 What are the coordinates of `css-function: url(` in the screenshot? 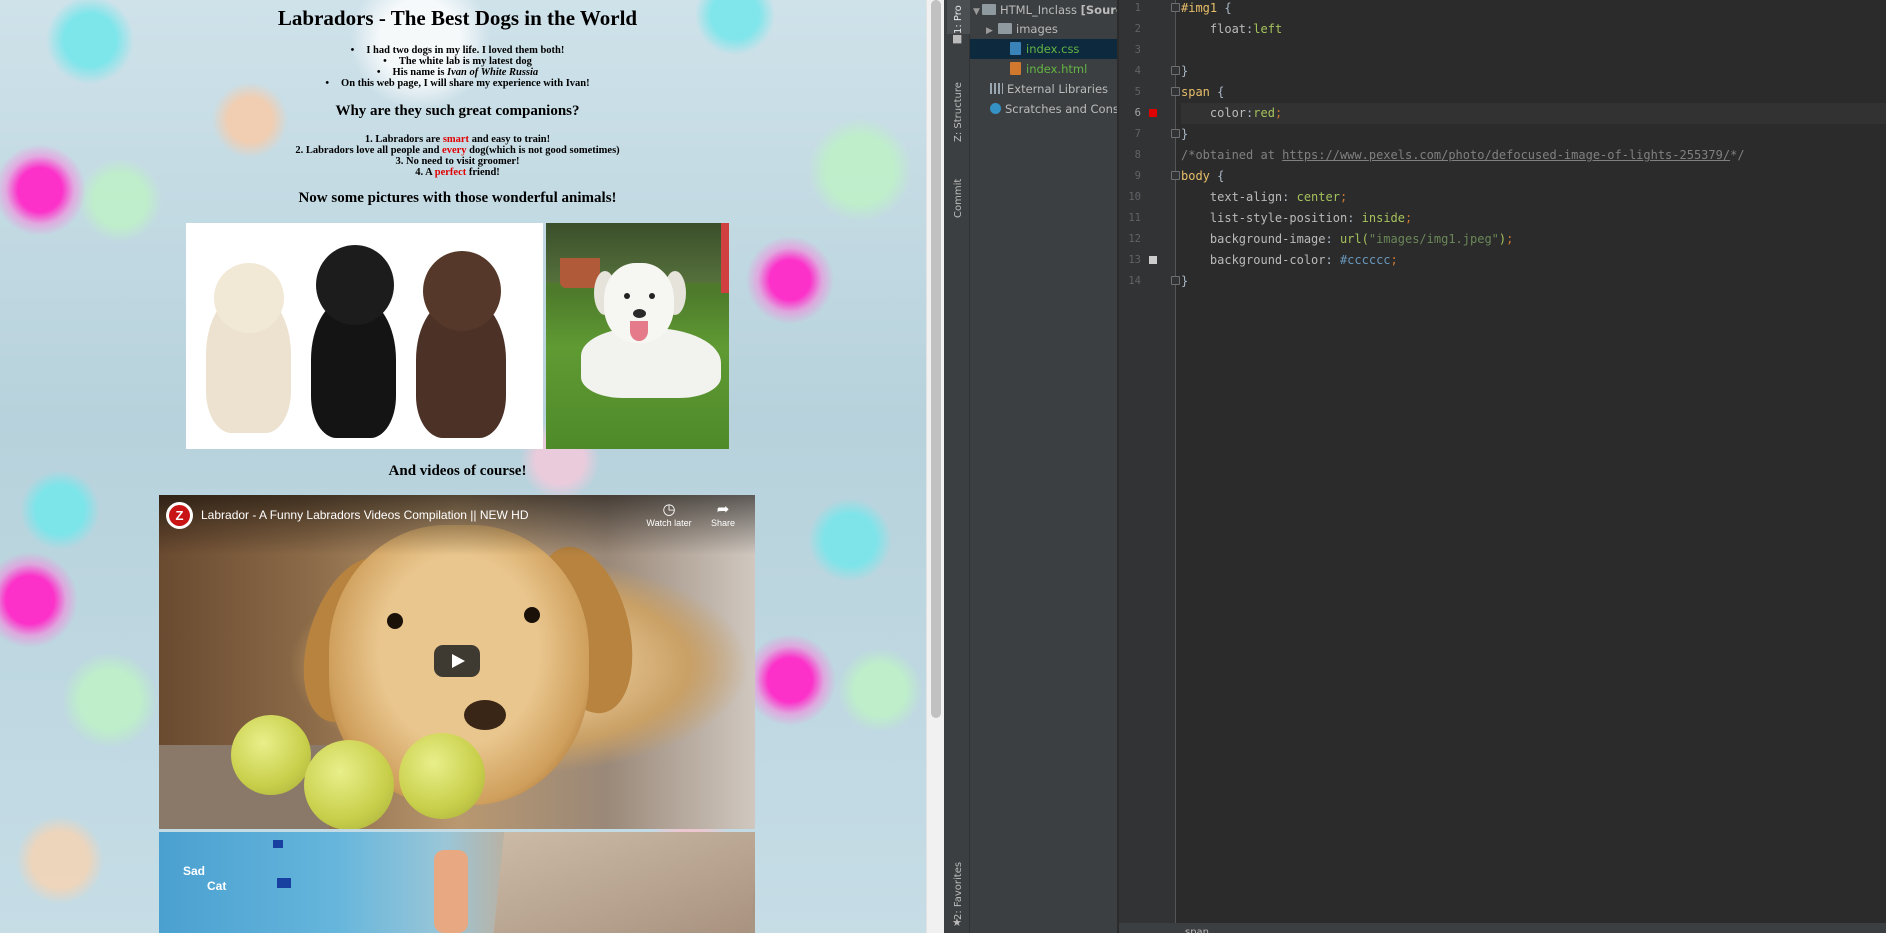 It's located at (1354, 239).